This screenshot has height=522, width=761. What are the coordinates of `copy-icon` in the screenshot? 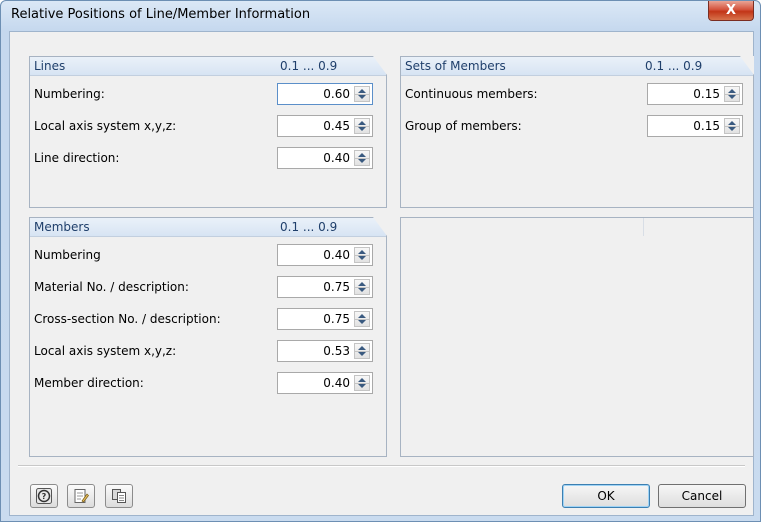 It's located at (119, 496).